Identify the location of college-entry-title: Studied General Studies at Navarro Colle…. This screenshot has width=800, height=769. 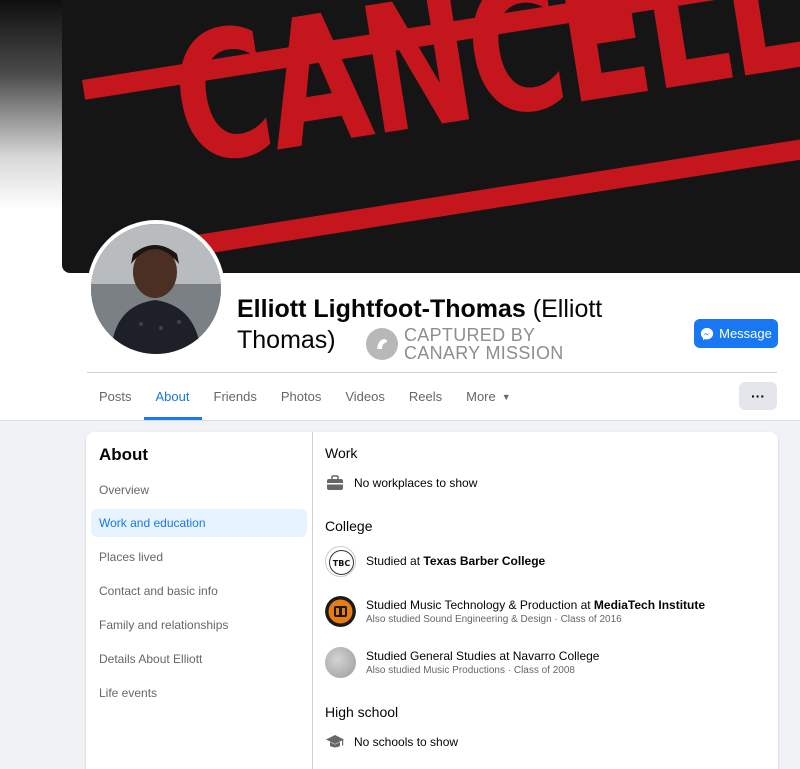
(482, 656).